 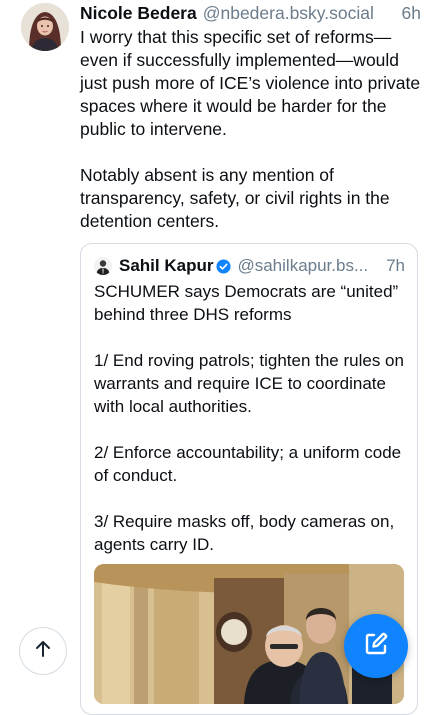 I want to click on scroll-to-top-button, so click(x=43, y=651).